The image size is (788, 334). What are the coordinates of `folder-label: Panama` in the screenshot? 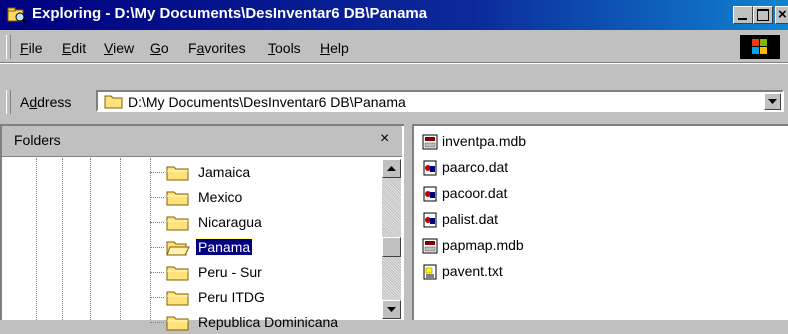 It's located at (224, 247).